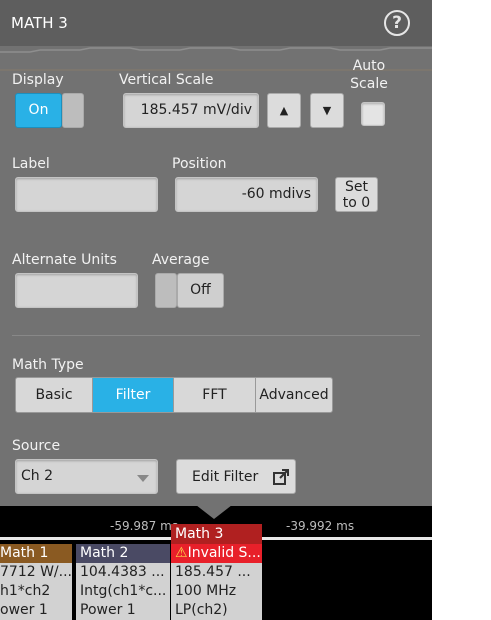  Describe the element at coordinates (214, 395) in the screenshot. I see `math-type-fft-button: FFT` at that location.